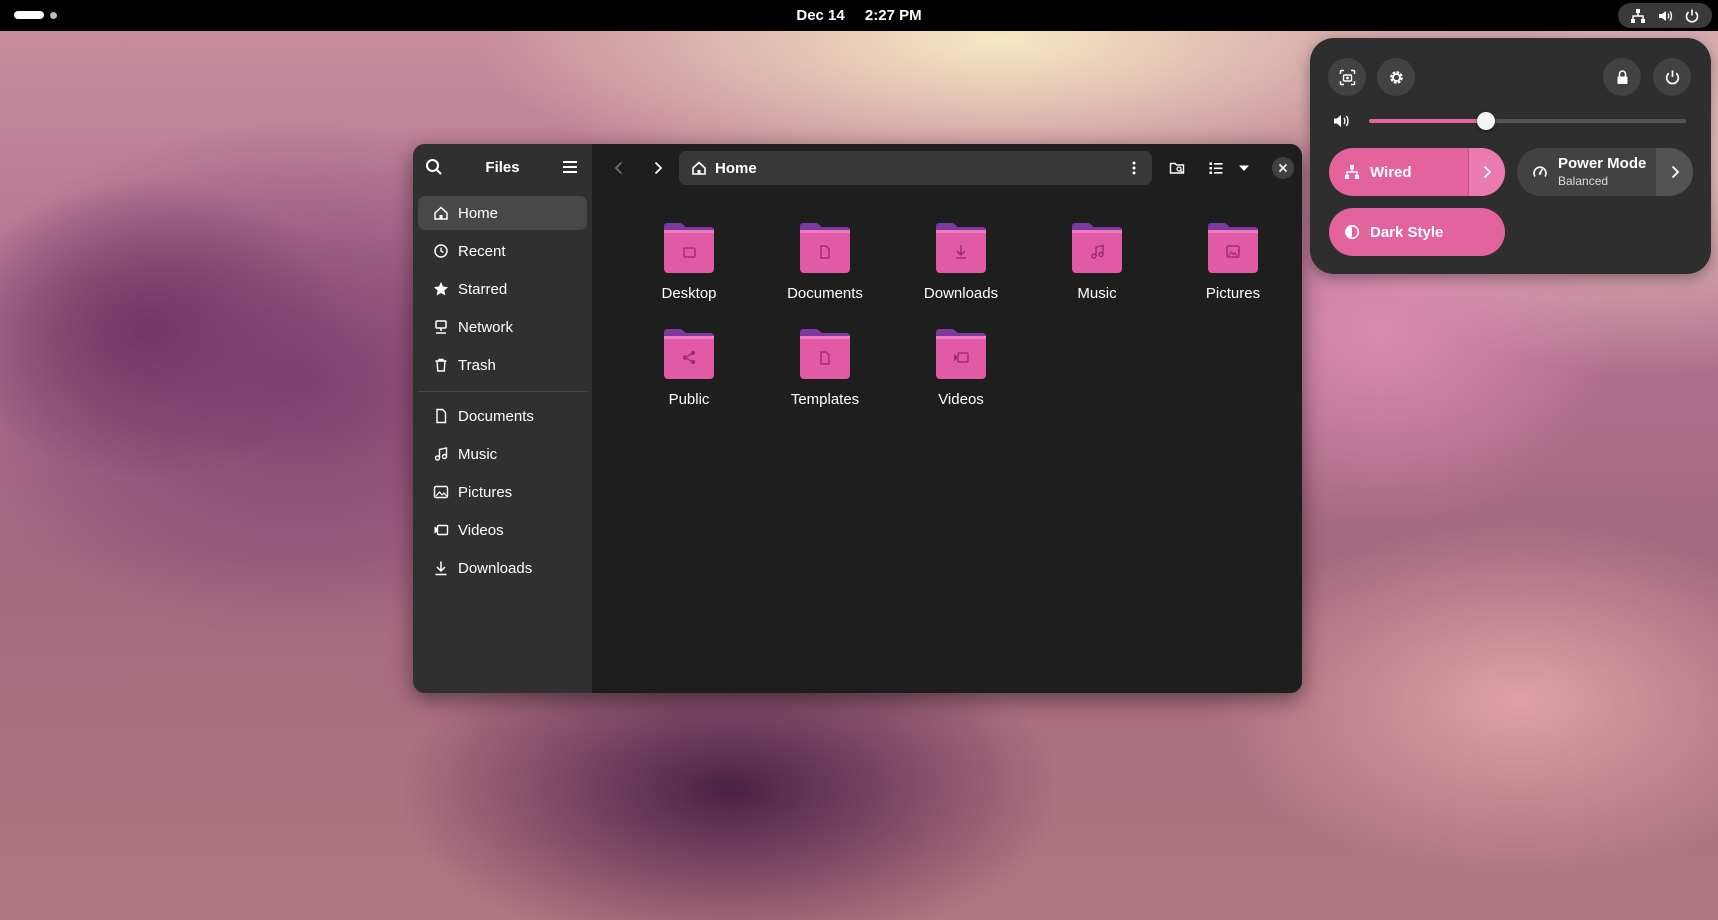 Image resolution: width=1718 pixels, height=920 pixels. I want to click on dark-style-toggle-main: Dark Style, so click(1386, 232).